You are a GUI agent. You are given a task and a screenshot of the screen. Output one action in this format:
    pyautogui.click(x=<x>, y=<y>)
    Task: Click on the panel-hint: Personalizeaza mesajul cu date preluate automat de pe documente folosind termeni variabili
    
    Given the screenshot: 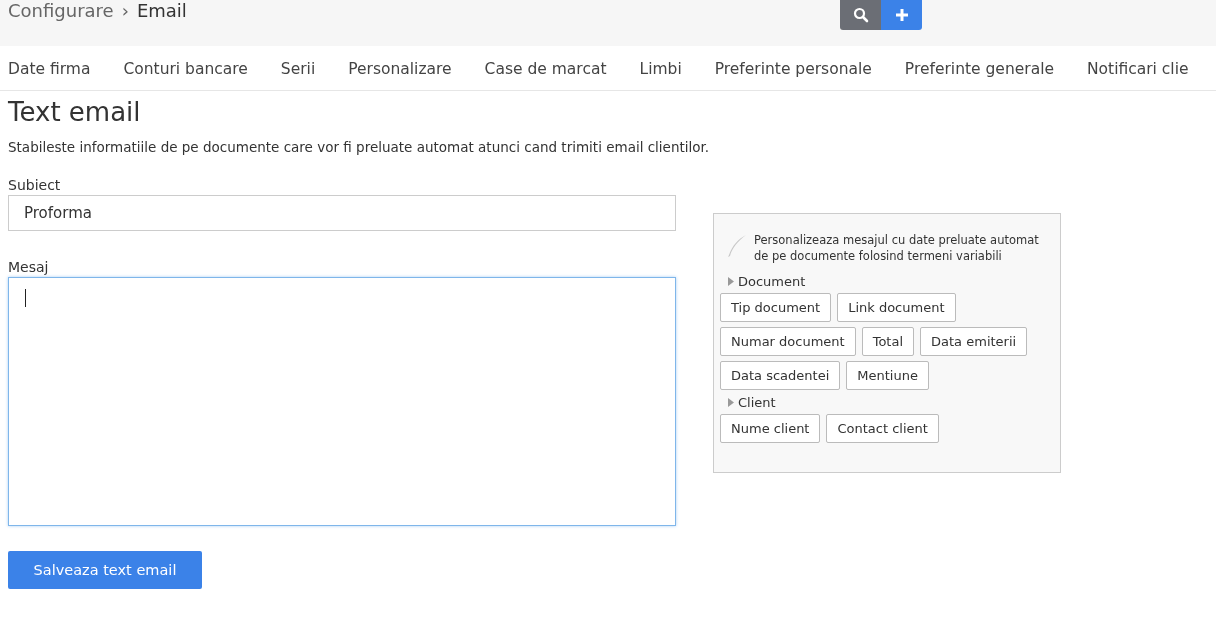 What is the action you would take?
    pyautogui.click(x=897, y=248)
    